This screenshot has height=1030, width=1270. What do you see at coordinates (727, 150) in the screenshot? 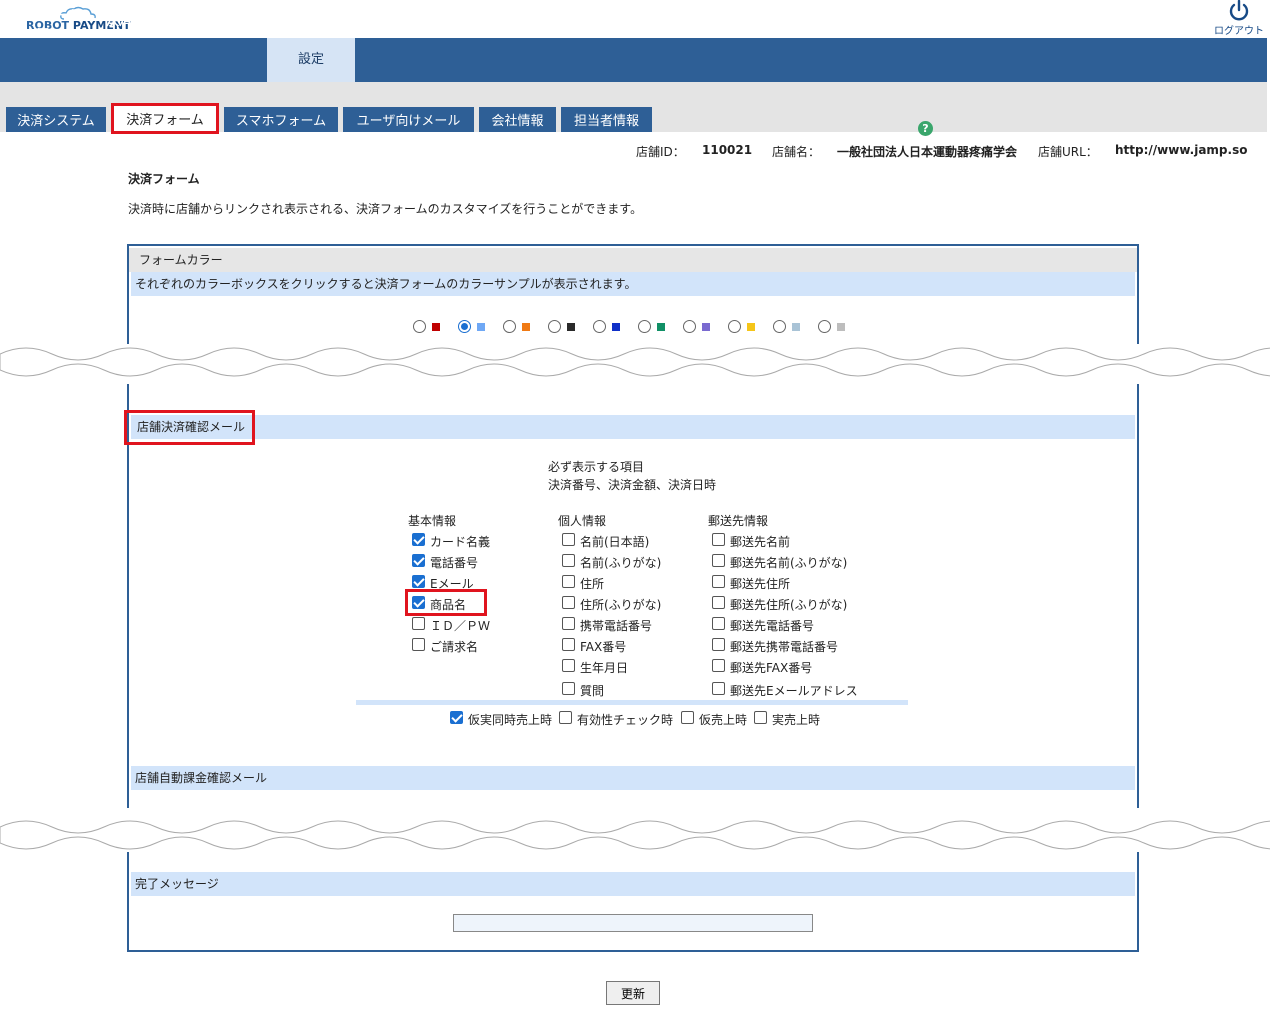
I see `shop-id-value: 110021` at bounding box center [727, 150].